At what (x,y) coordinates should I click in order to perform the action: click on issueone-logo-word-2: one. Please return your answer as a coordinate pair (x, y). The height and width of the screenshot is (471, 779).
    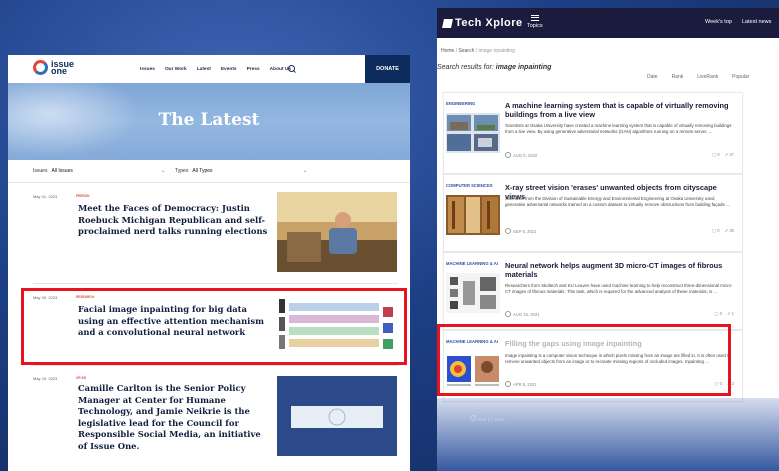
    Looking at the image, I should click on (59, 70).